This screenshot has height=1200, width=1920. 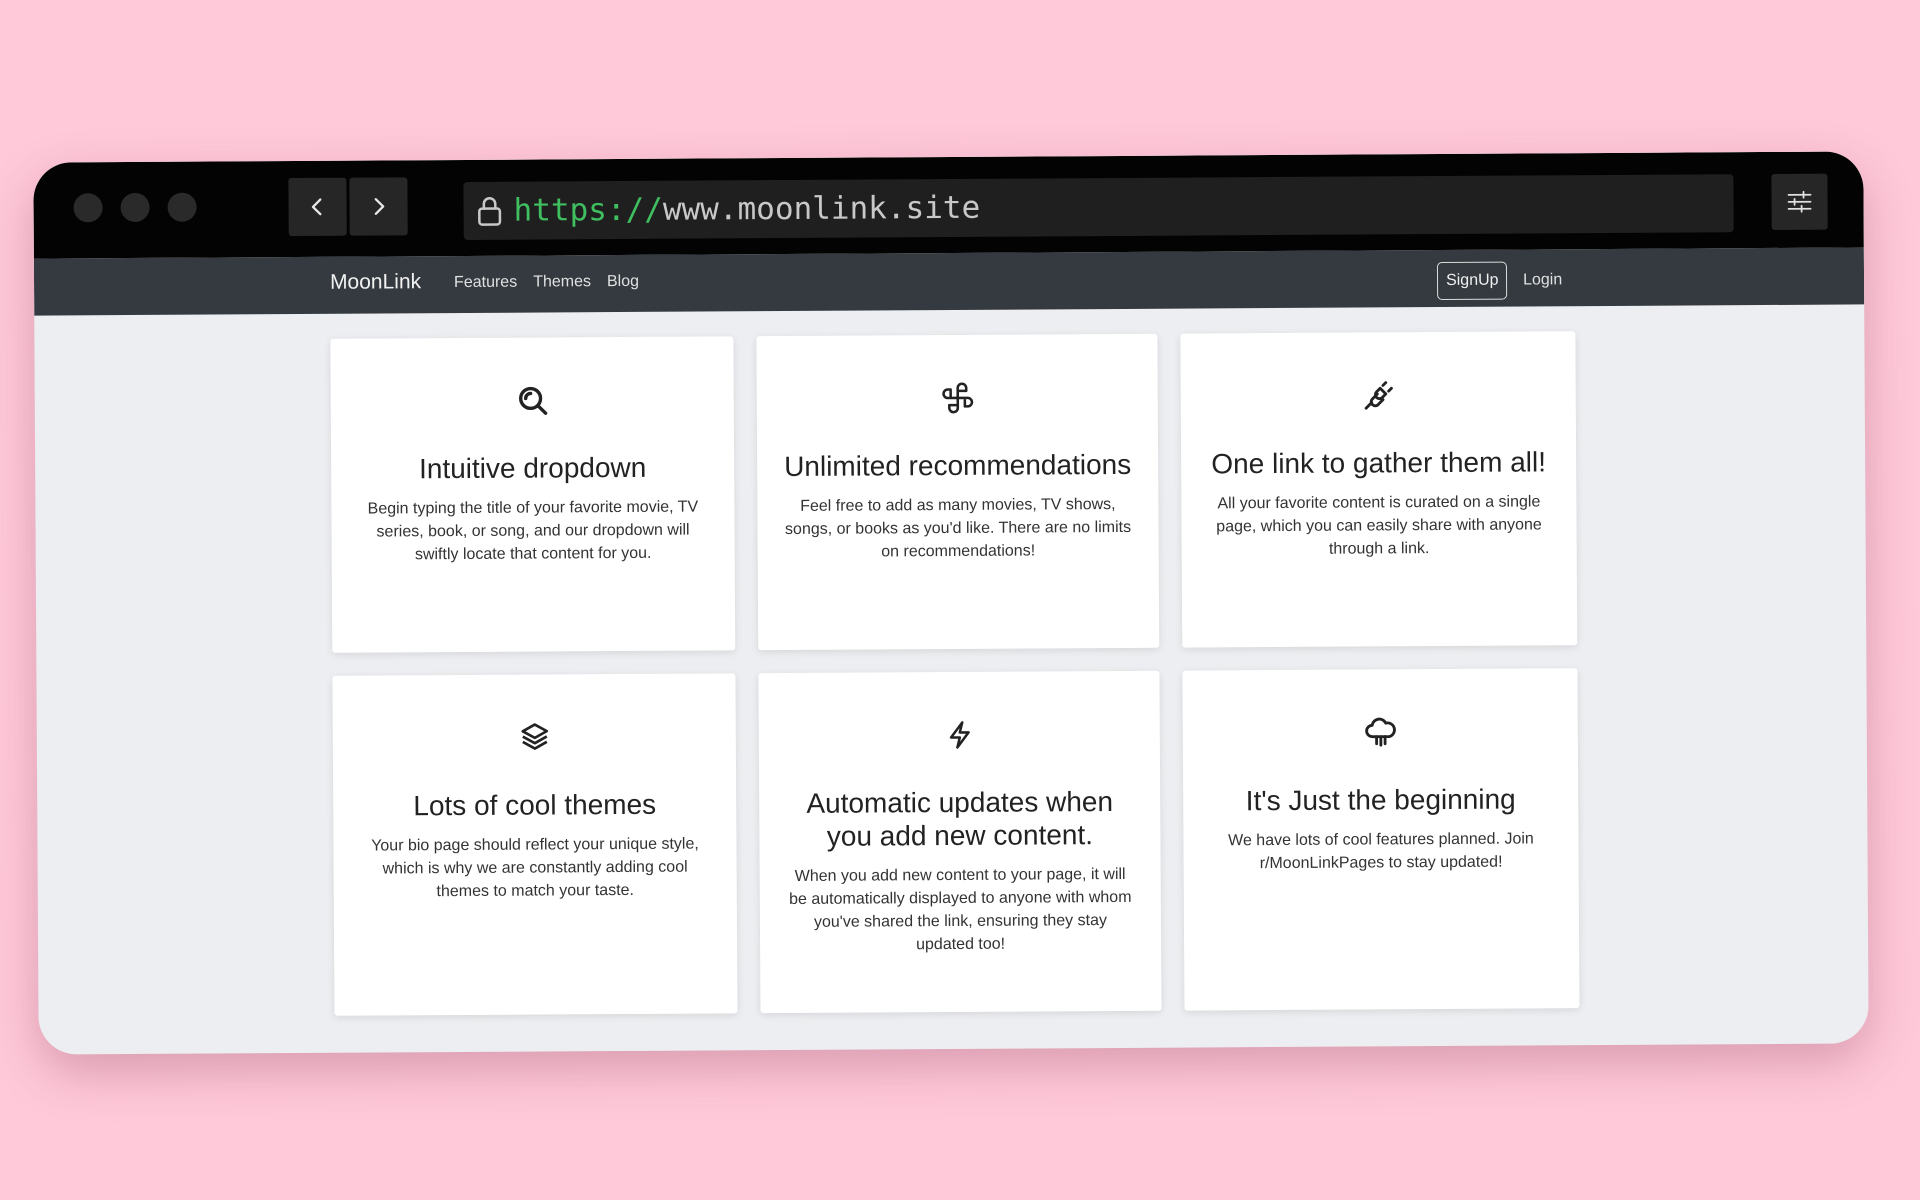 I want to click on minimize-window-button, so click(x=135, y=207).